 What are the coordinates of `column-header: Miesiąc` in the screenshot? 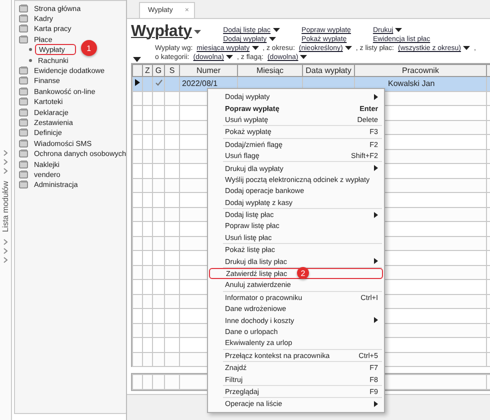 It's located at (270, 70).